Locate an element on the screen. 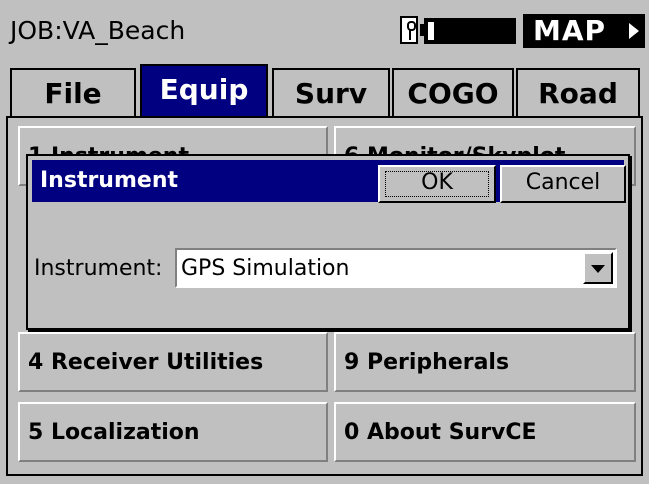  menu-item-receiver-utilities: 4 Receiver Utilities is located at coordinates (173, 362).